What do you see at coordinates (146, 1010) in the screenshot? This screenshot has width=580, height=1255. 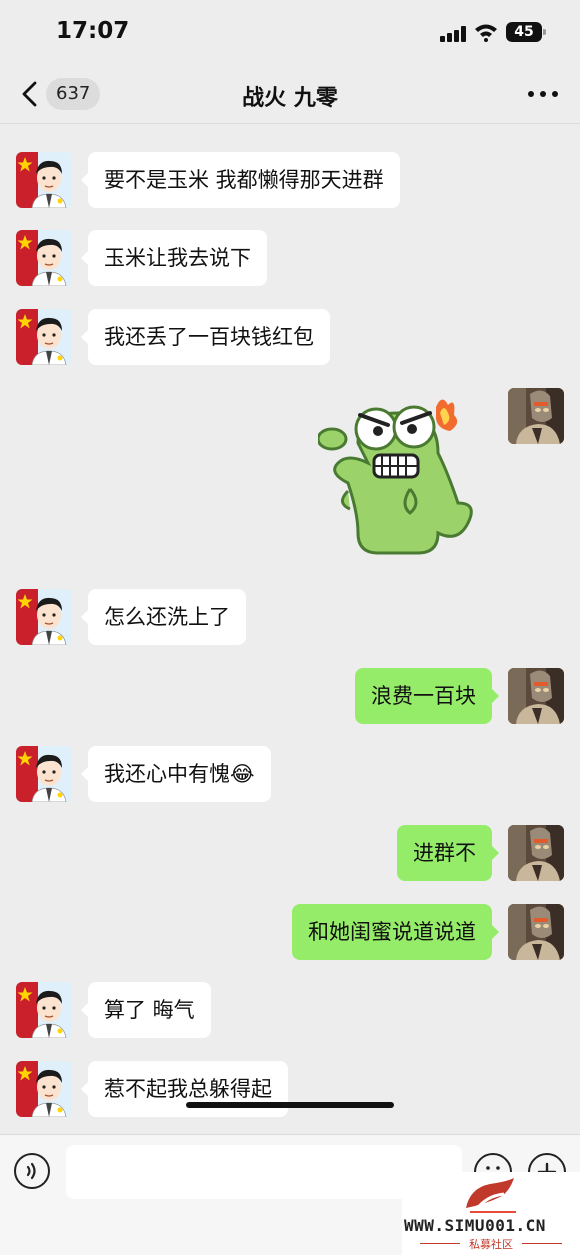 I see `received-message-bubble: 算了 晦气` at bounding box center [146, 1010].